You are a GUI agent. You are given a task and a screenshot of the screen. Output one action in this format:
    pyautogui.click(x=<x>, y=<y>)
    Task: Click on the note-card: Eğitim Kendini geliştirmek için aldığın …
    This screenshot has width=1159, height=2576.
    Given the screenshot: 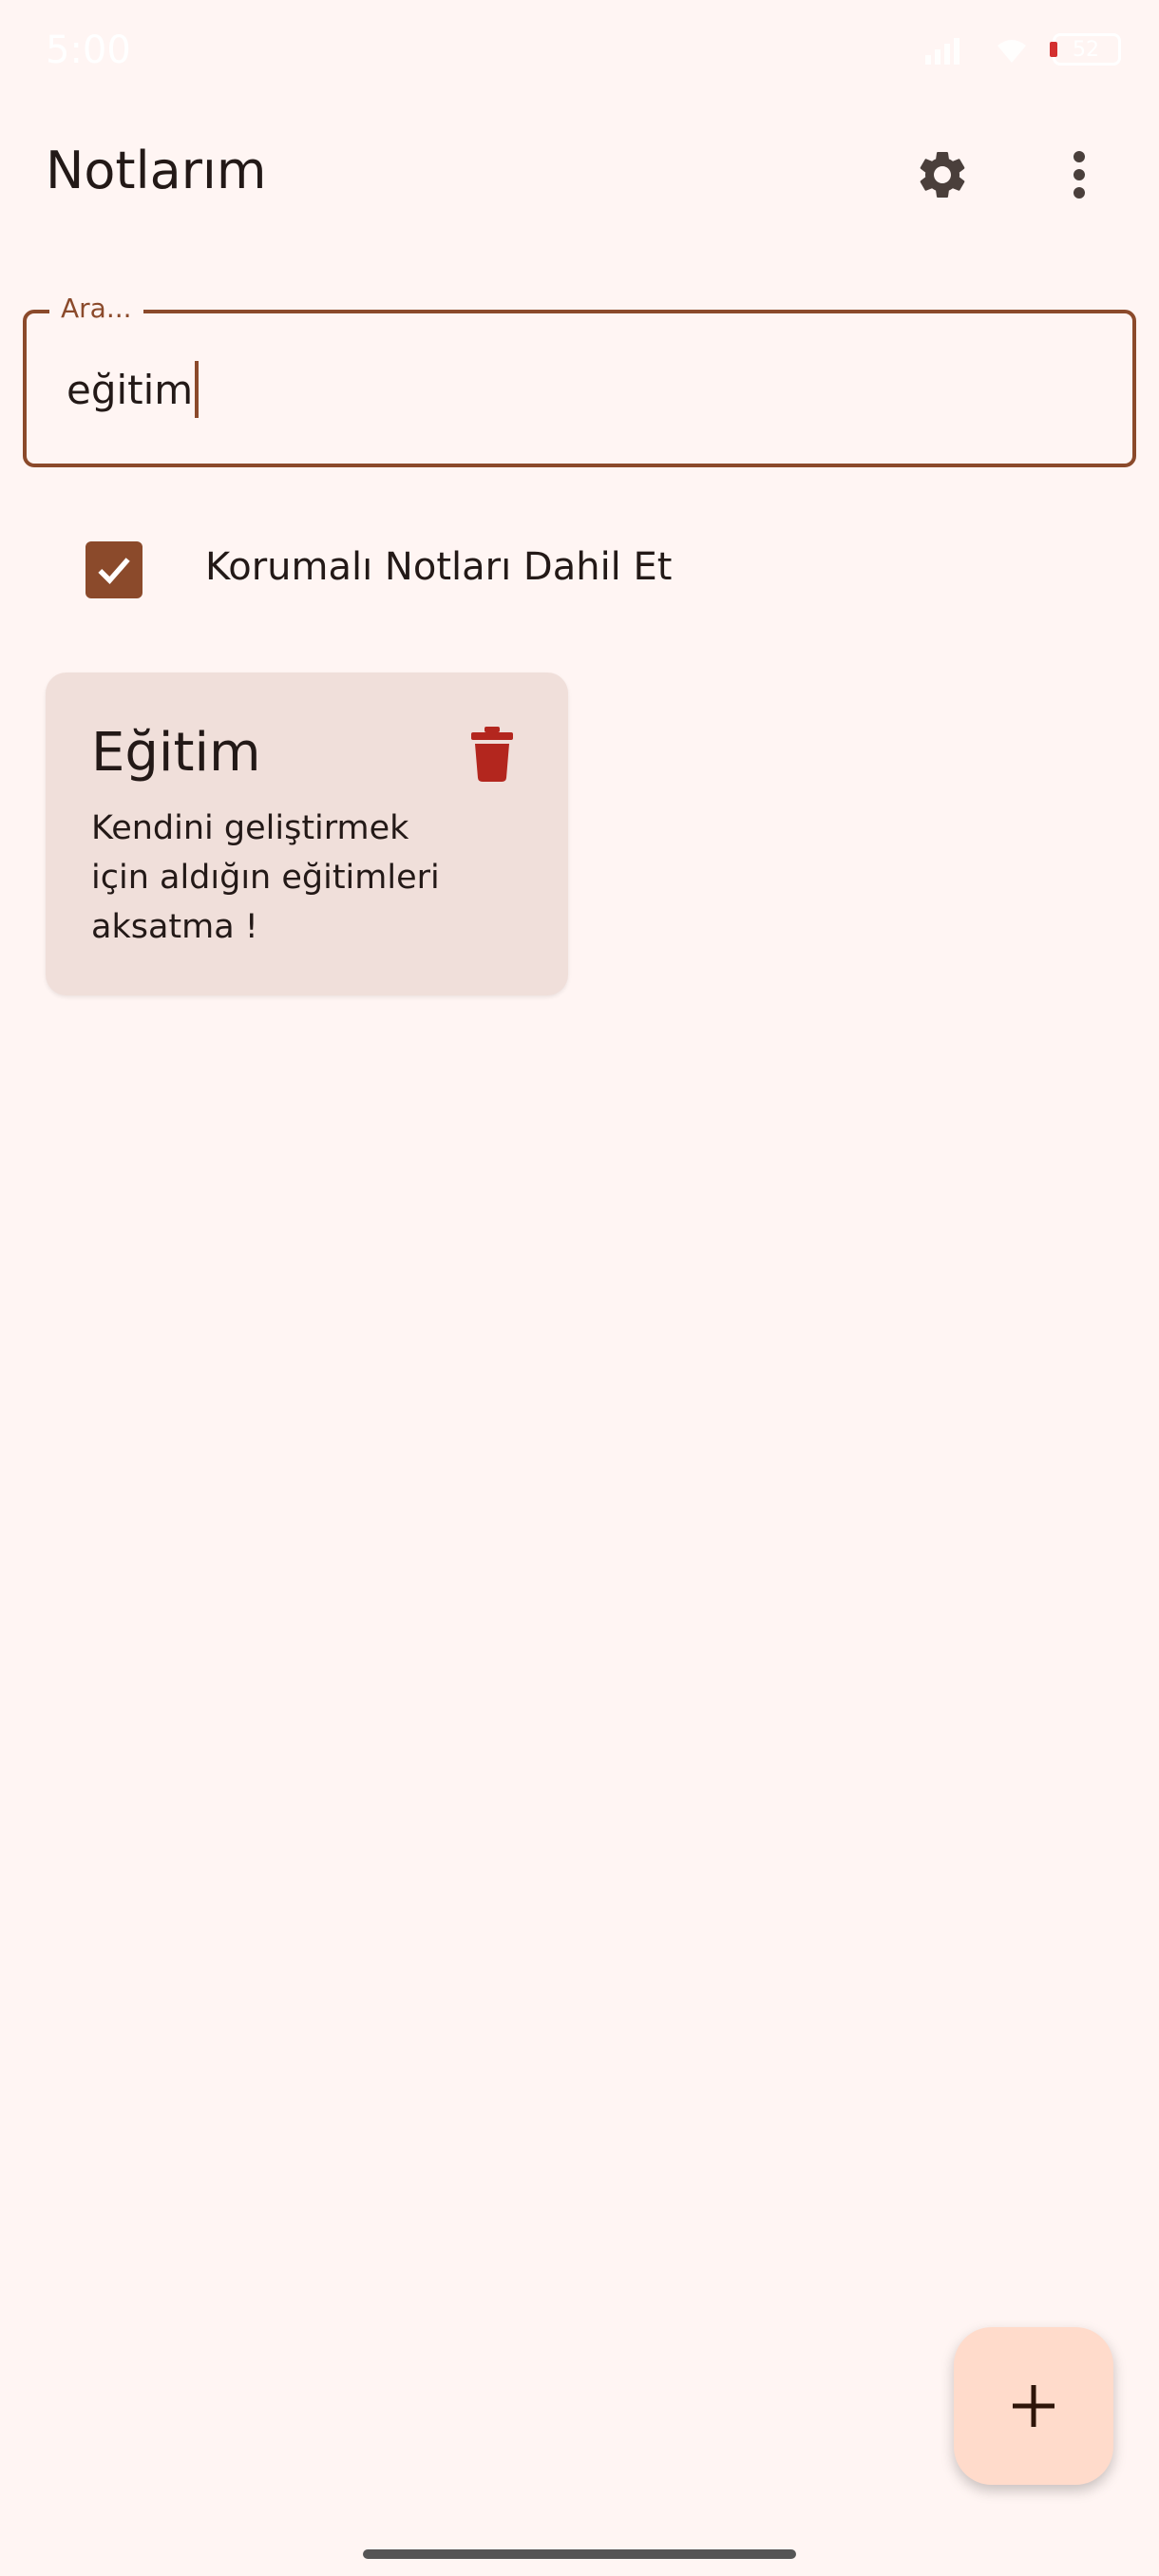 What is the action you would take?
    pyautogui.click(x=307, y=833)
    